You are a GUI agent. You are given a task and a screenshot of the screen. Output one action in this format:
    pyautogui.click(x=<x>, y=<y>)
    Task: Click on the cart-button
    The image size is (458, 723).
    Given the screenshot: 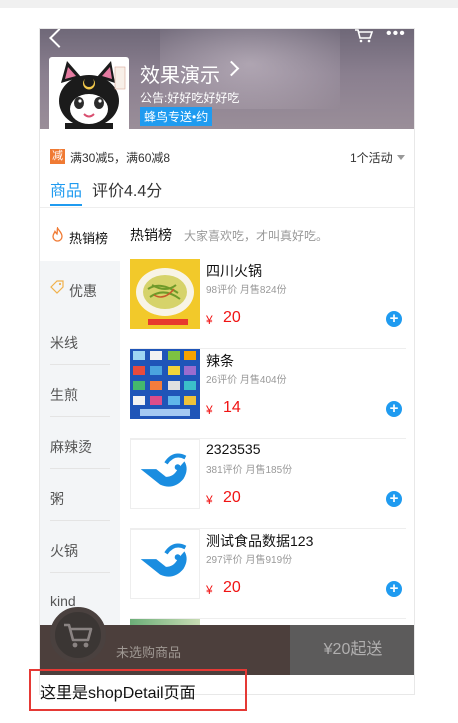 What is the action you would take?
    pyautogui.click(x=78, y=635)
    